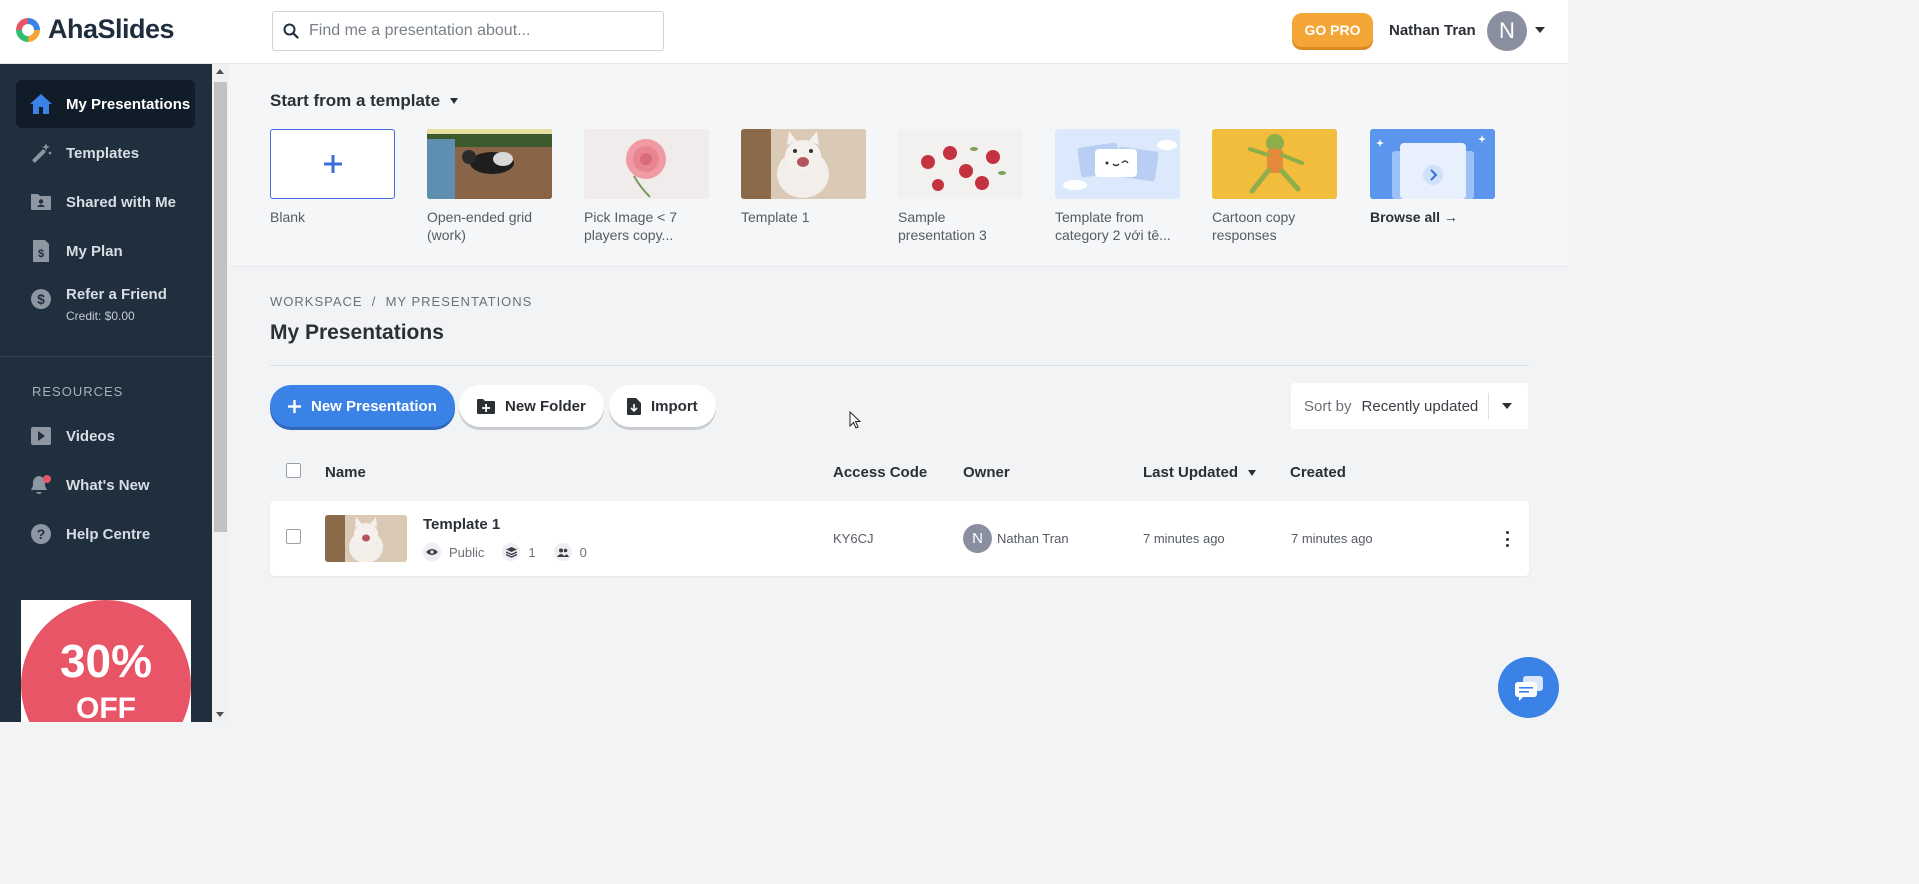 The image size is (1919, 884). Describe the element at coordinates (41, 485) in the screenshot. I see `bell-icon` at that location.